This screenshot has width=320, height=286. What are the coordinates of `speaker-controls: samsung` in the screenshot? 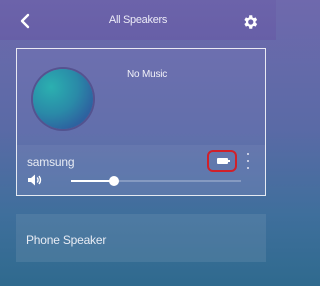 It's located at (141, 170).